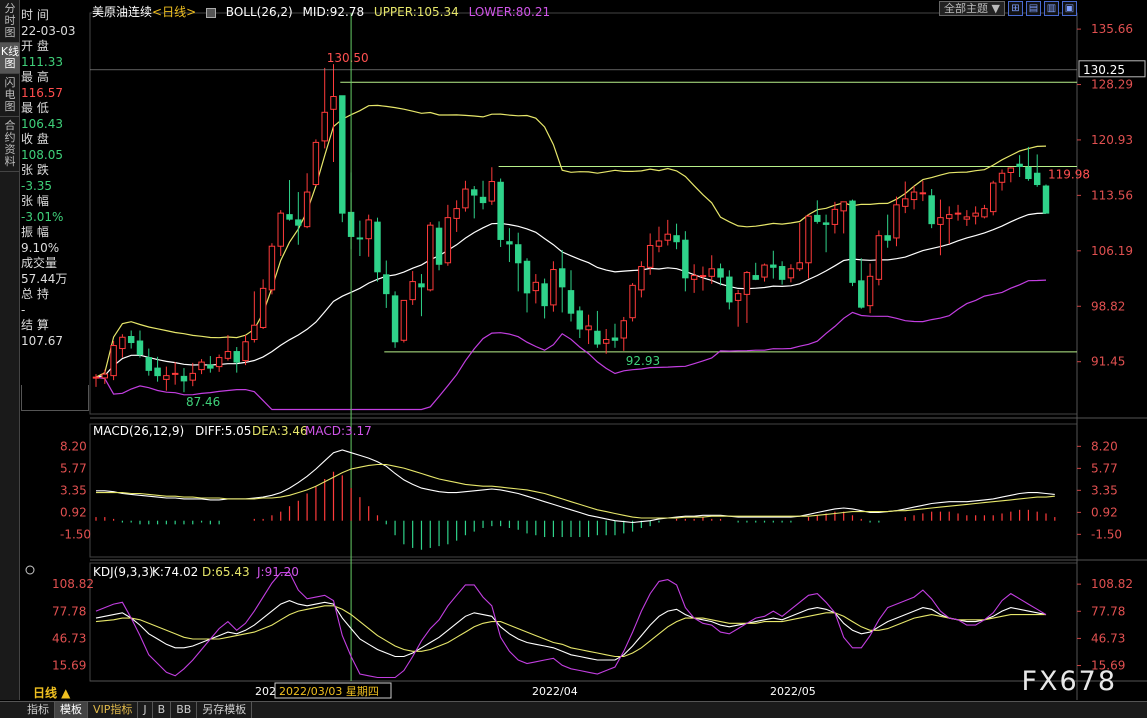 The image size is (1147, 718). Describe the element at coordinates (35, 232) in the screenshot. I see `info-label: 振 幅` at that location.